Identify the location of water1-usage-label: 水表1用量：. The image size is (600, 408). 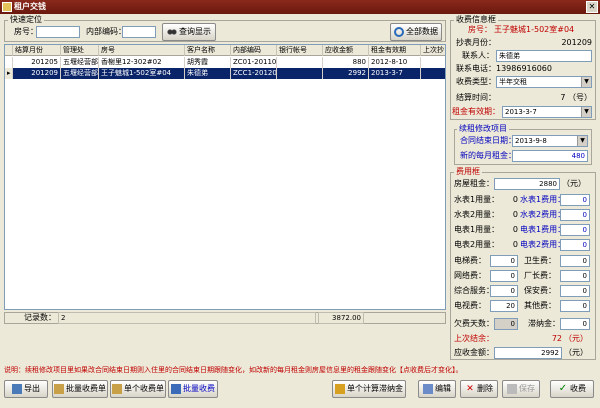
(477, 199).